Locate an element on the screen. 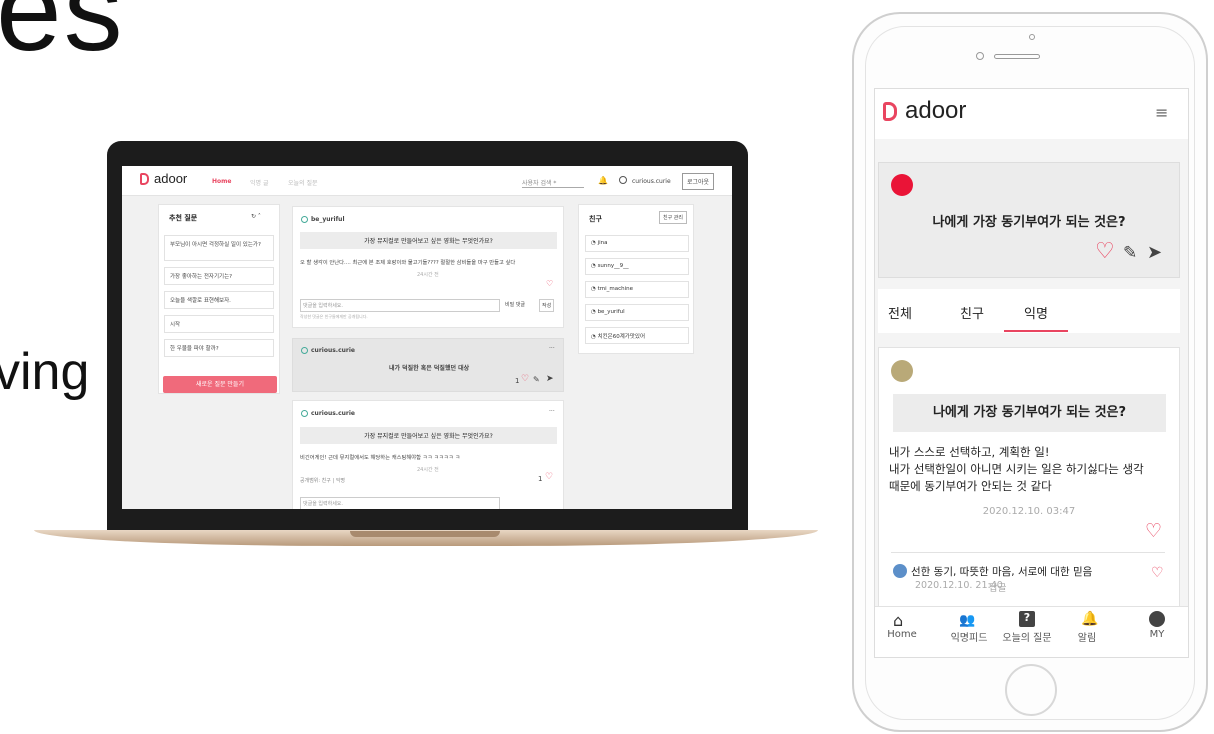 The image size is (1214, 734). recommend-item: 시작 is located at coordinates (219, 324).